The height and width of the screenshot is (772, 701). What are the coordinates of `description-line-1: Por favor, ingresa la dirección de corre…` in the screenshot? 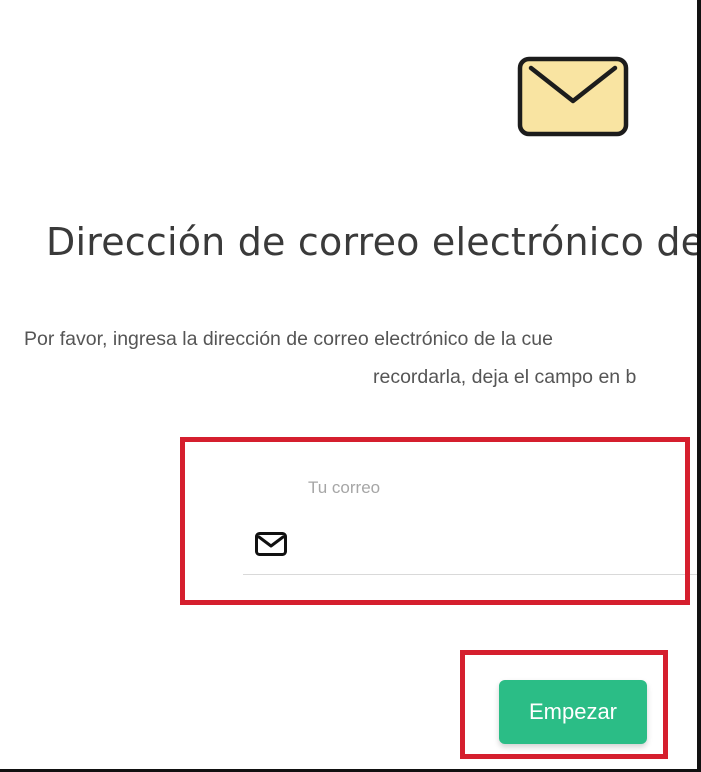 It's located at (288, 339).